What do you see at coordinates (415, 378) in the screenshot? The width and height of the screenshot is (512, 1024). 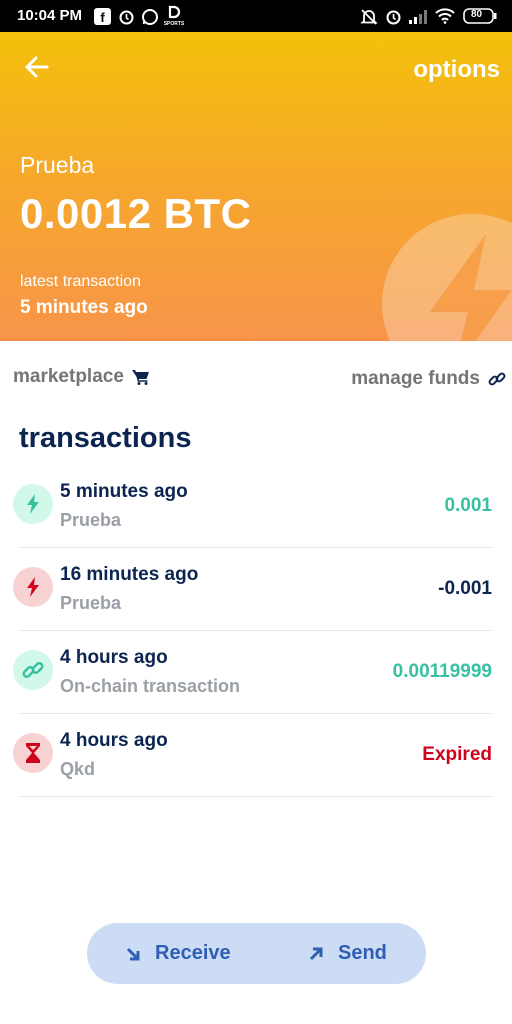 I see `manage-funds-label: manage funds` at bounding box center [415, 378].